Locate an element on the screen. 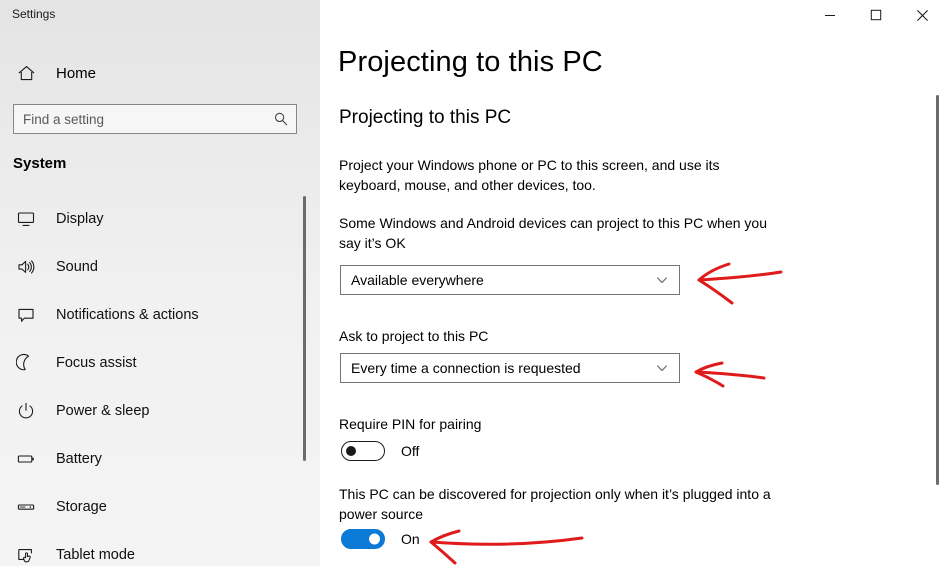  minimize-button is located at coordinates (830, 15).